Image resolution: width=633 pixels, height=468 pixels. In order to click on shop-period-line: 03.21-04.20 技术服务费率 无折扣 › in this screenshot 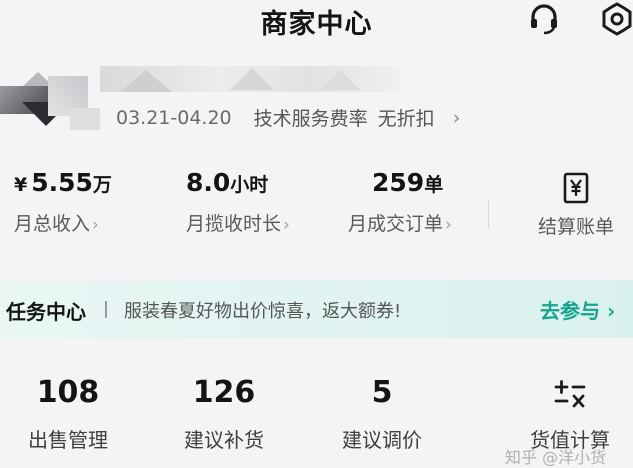, I will do `click(288, 117)`.